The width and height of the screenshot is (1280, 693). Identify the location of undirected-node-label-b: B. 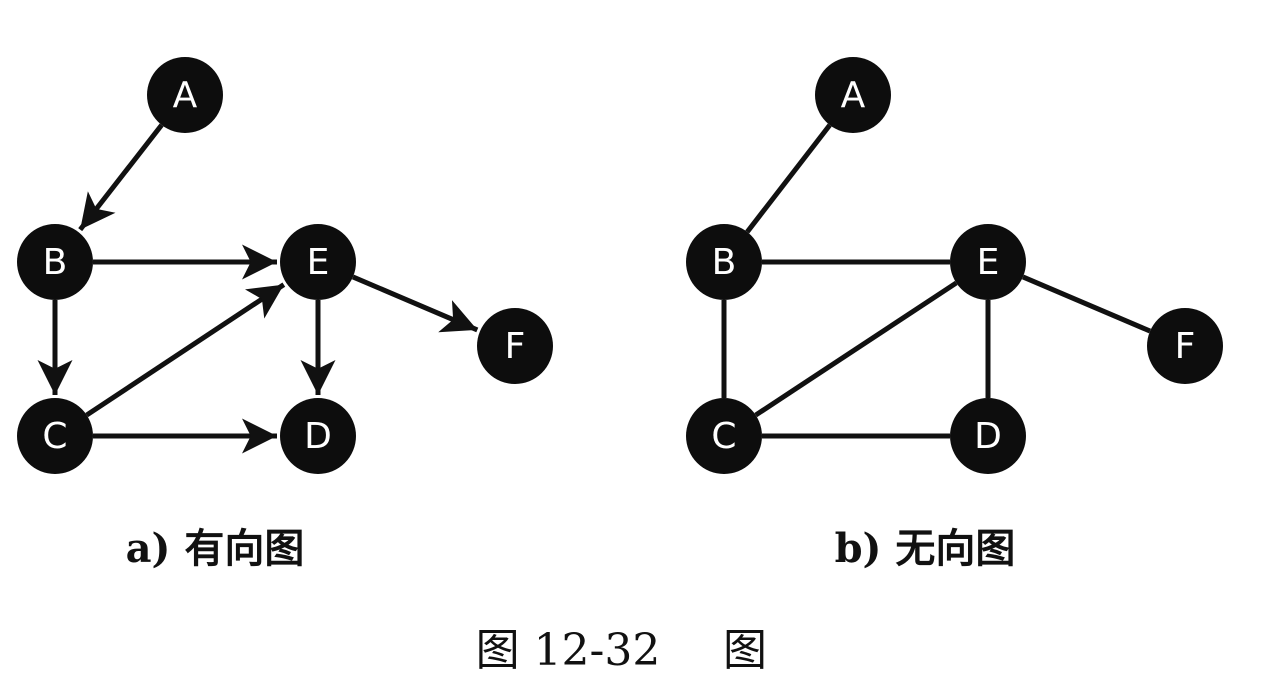
(724, 262).